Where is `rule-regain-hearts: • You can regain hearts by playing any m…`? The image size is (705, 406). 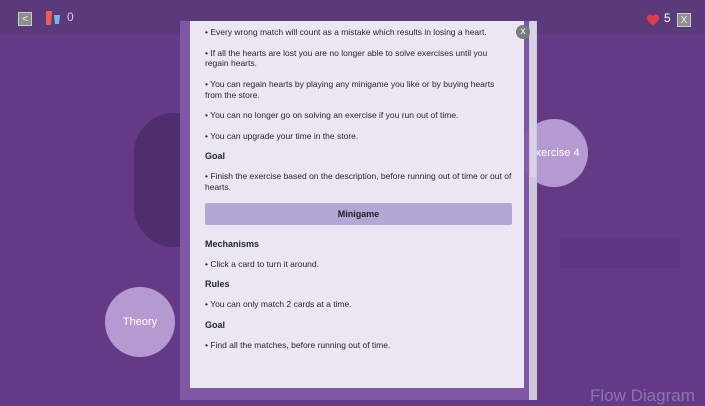 rule-regain-hearts: • You can regain hearts by playing any m… is located at coordinates (350, 89).